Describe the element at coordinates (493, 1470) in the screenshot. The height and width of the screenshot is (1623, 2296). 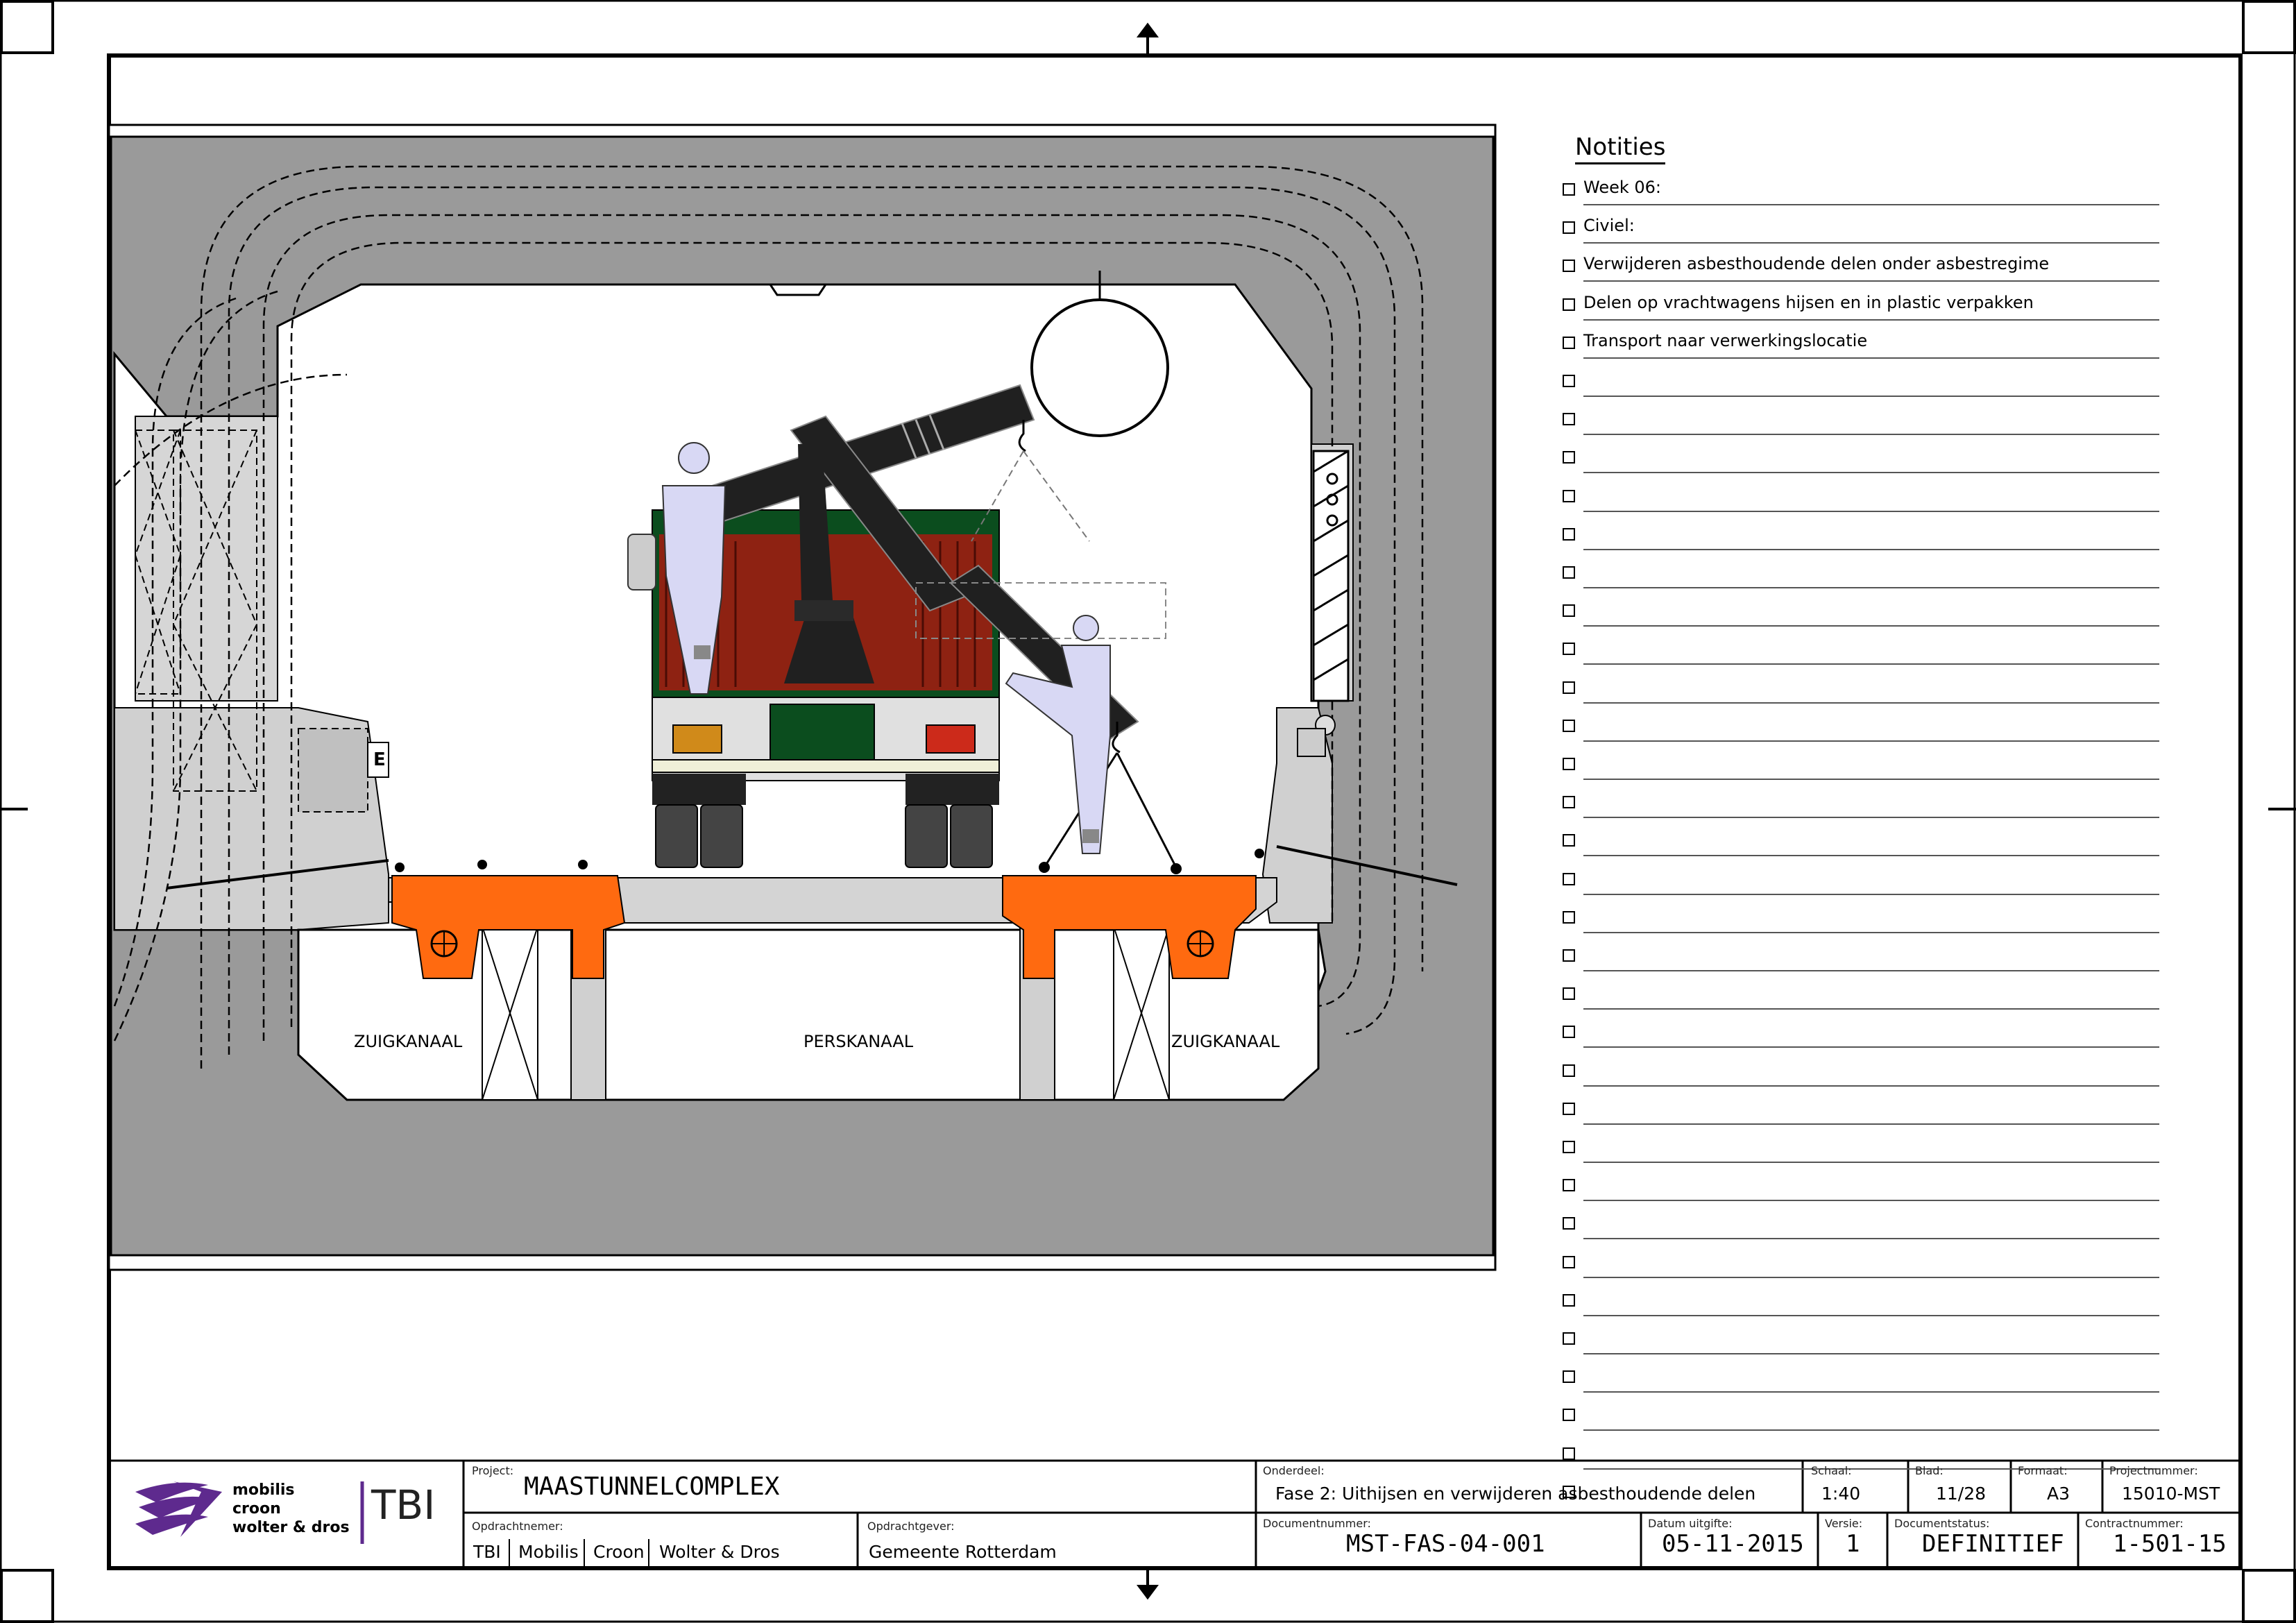
I see `project-label: Project:` at that location.